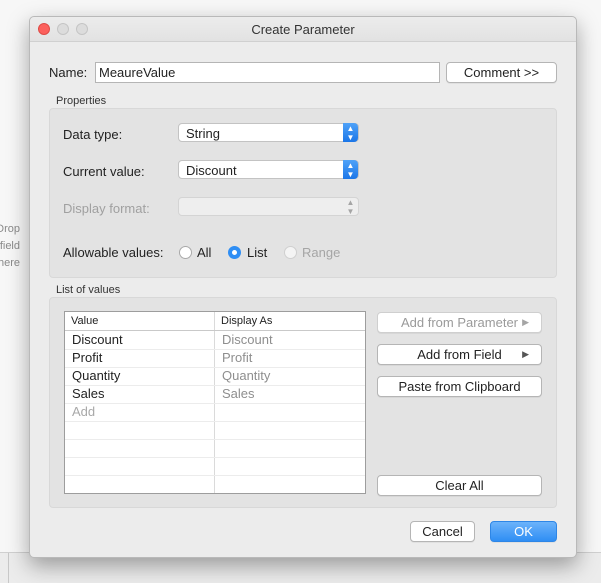 The width and height of the screenshot is (601, 583). What do you see at coordinates (268, 169) in the screenshot?
I see `current-value-select: Discount ▲ ▼` at bounding box center [268, 169].